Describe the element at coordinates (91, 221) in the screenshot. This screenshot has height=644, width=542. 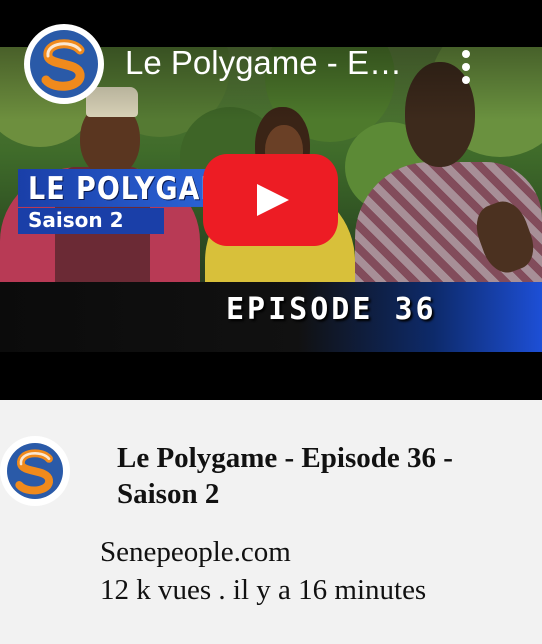
I see `banner-subtitle: Saison 2` at that location.